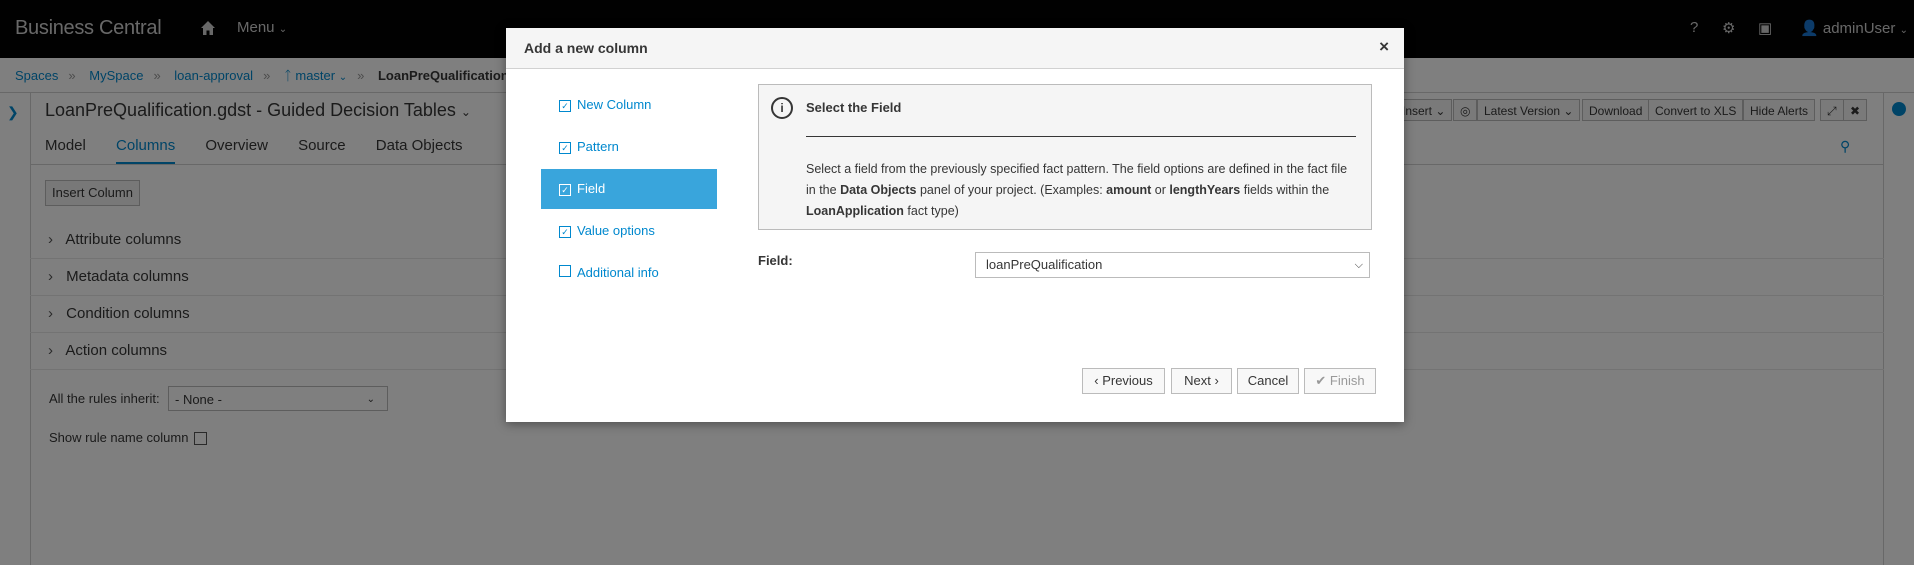 The height and width of the screenshot is (565, 1914). I want to click on step-label: Additional info, so click(618, 272).